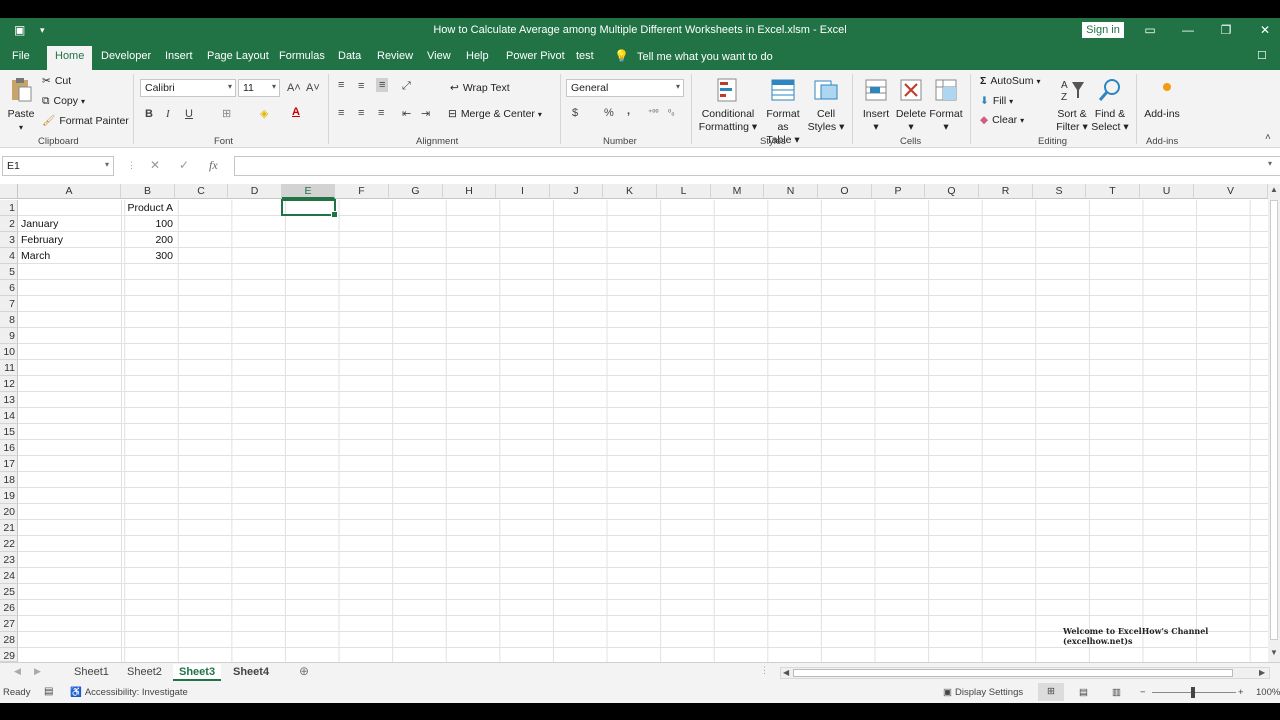 Image resolution: width=1280 pixels, height=720 pixels. I want to click on row-header-19: 19, so click(9, 496).